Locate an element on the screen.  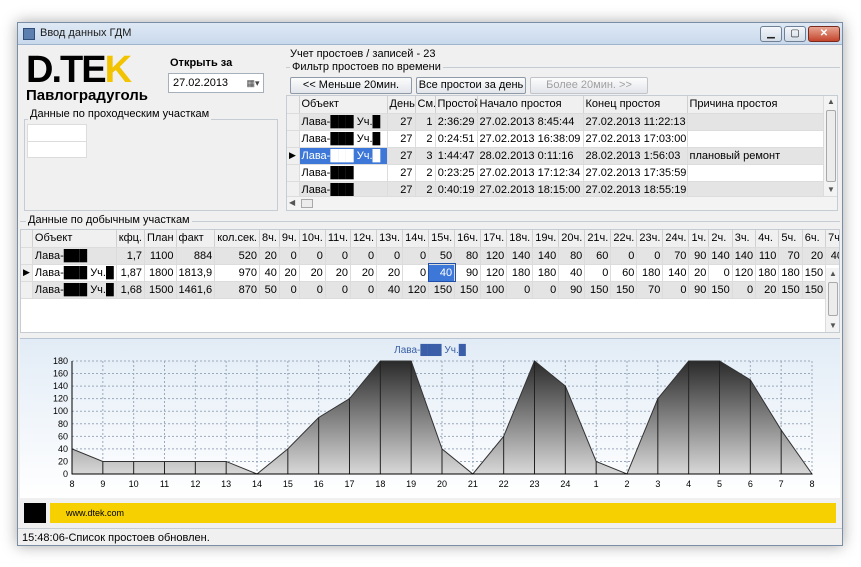
mining-cell-obj: Лава-███ is located at coordinates (74, 256).